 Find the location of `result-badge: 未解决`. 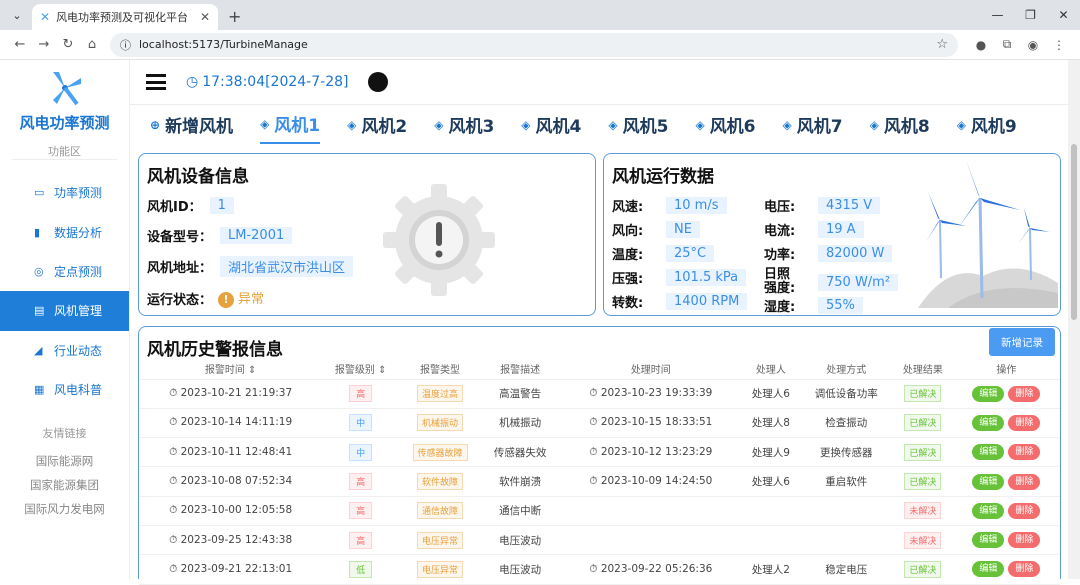

result-badge: 未解决 is located at coordinates (923, 540).